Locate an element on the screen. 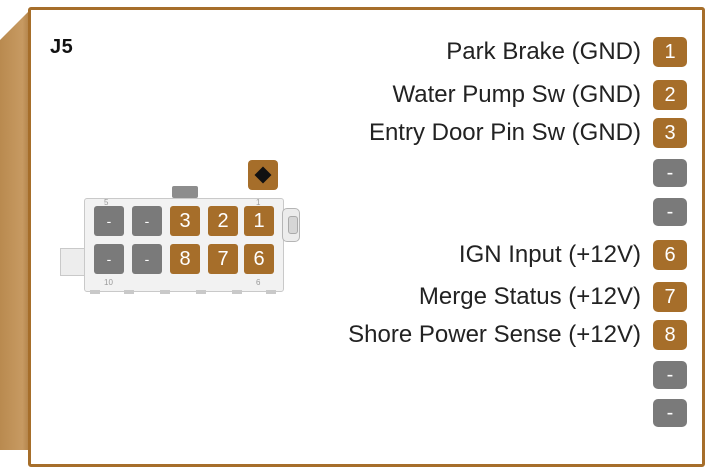 This screenshot has height=467, width=719. cavity-bottom-1: - is located at coordinates (109, 259).